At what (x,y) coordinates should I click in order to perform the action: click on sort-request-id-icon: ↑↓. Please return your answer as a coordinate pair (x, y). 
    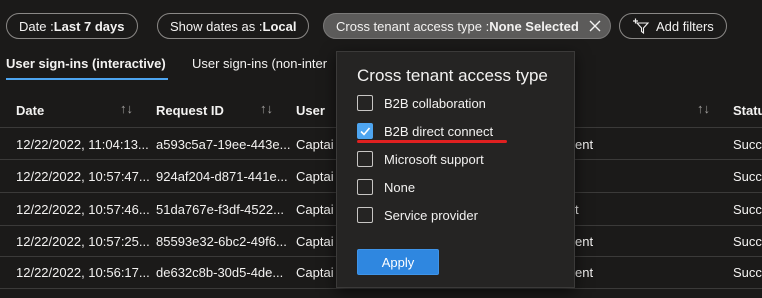
    Looking at the image, I should click on (266, 108).